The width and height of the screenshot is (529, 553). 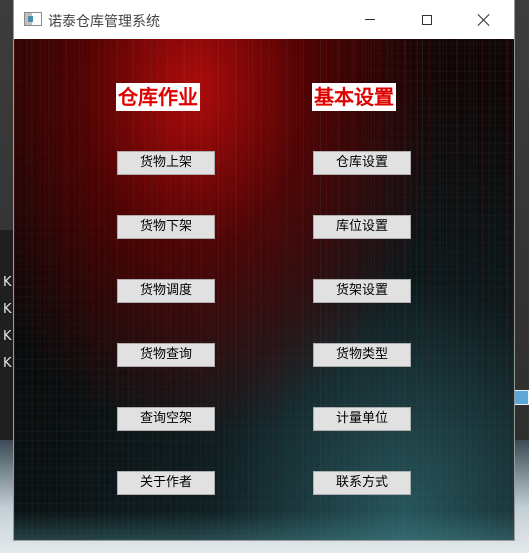 What do you see at coordinates (264, 19) in the screenshot?
I see `title-bar: 诺泰仓库管理系统` at bounding box center [264, 19].